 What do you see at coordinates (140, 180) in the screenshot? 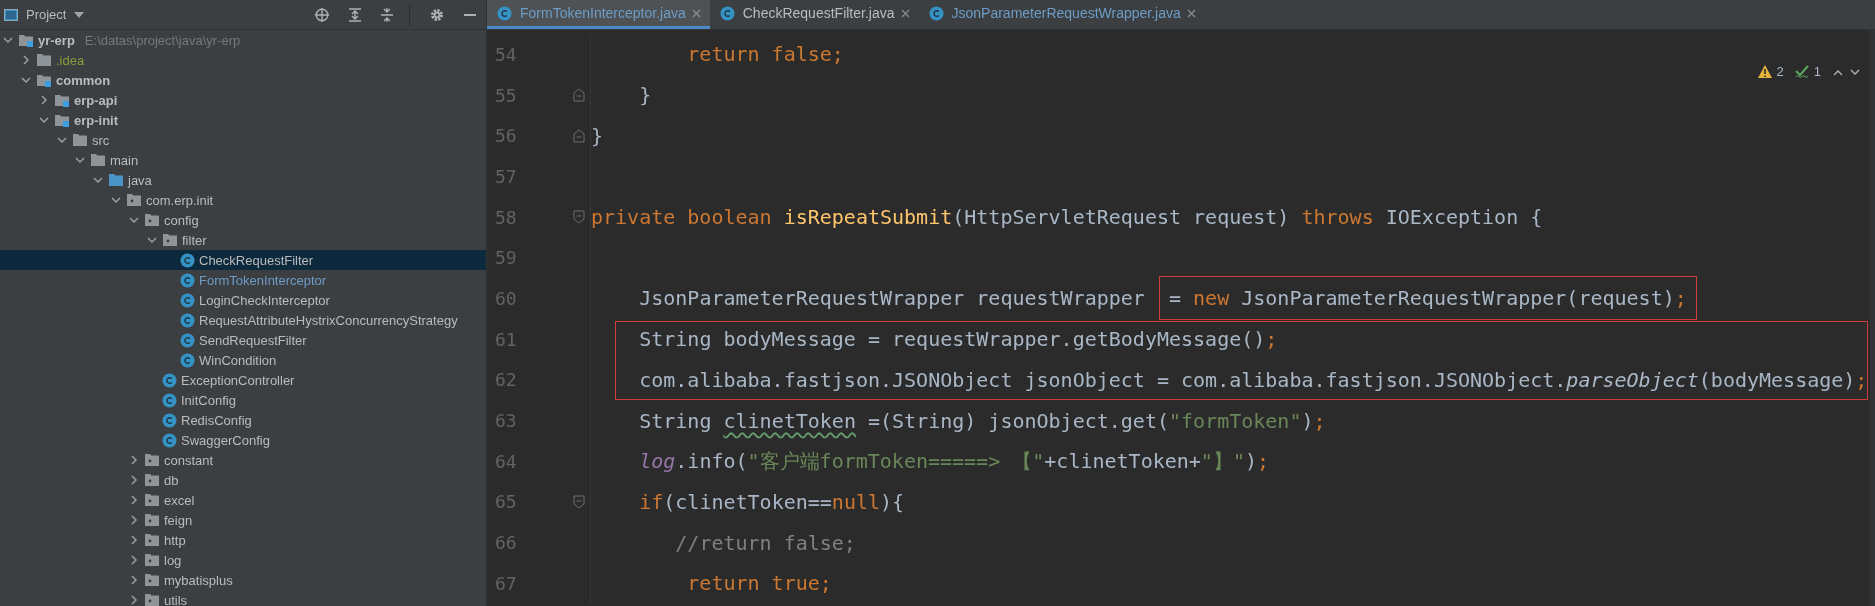
I see `file-name: java` at bounding box center [140, 180].